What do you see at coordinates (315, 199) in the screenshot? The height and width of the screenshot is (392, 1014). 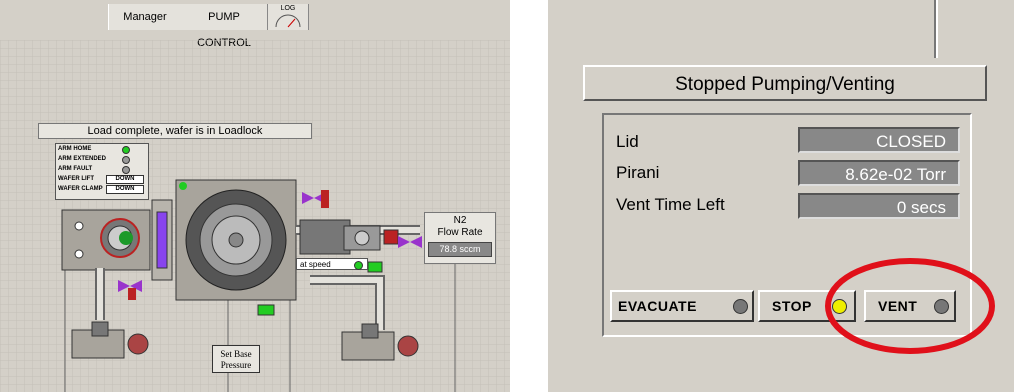 I see `vent-valve-top` at bounding box center [315, 199].